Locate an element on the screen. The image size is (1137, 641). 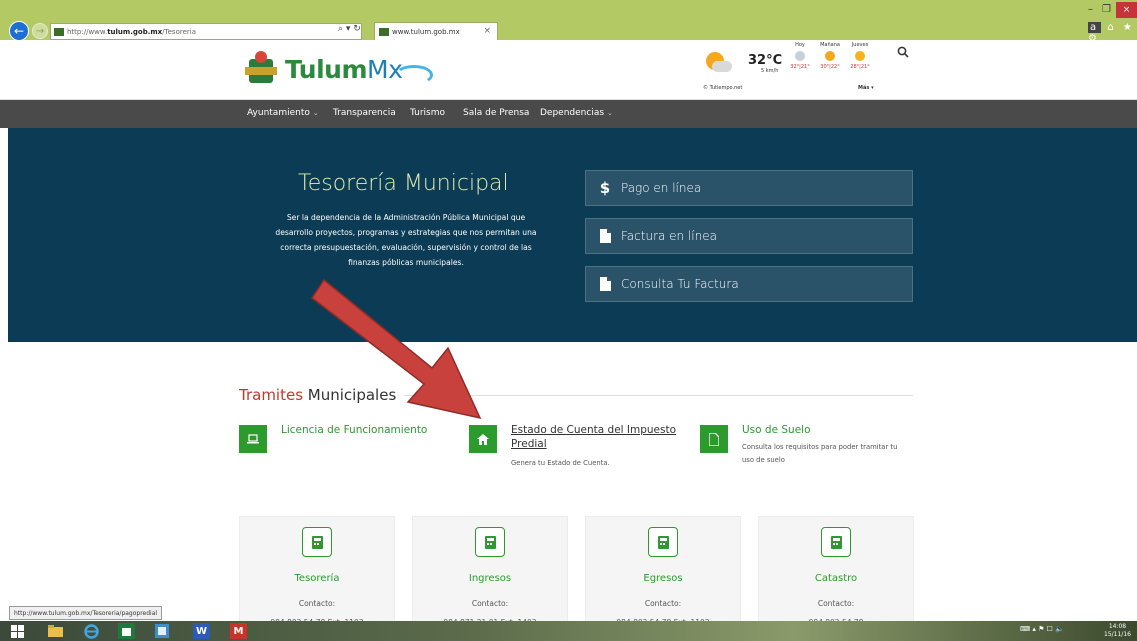
back-arrow-icon: ← is located at coordinates (19, 31).